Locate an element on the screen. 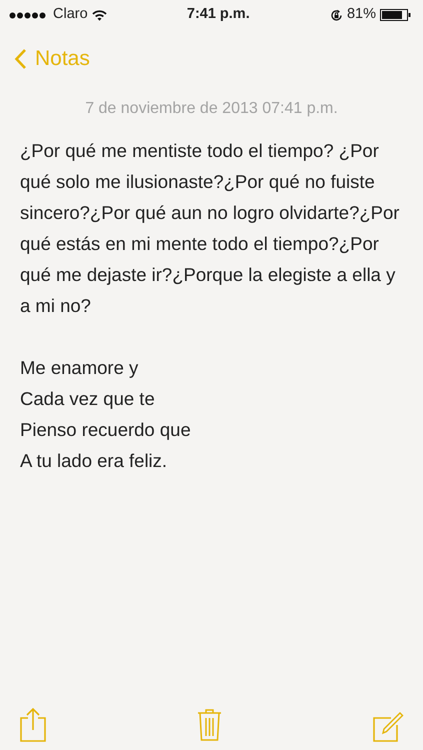  back-button: Notas is located at coordinates (52, 58).